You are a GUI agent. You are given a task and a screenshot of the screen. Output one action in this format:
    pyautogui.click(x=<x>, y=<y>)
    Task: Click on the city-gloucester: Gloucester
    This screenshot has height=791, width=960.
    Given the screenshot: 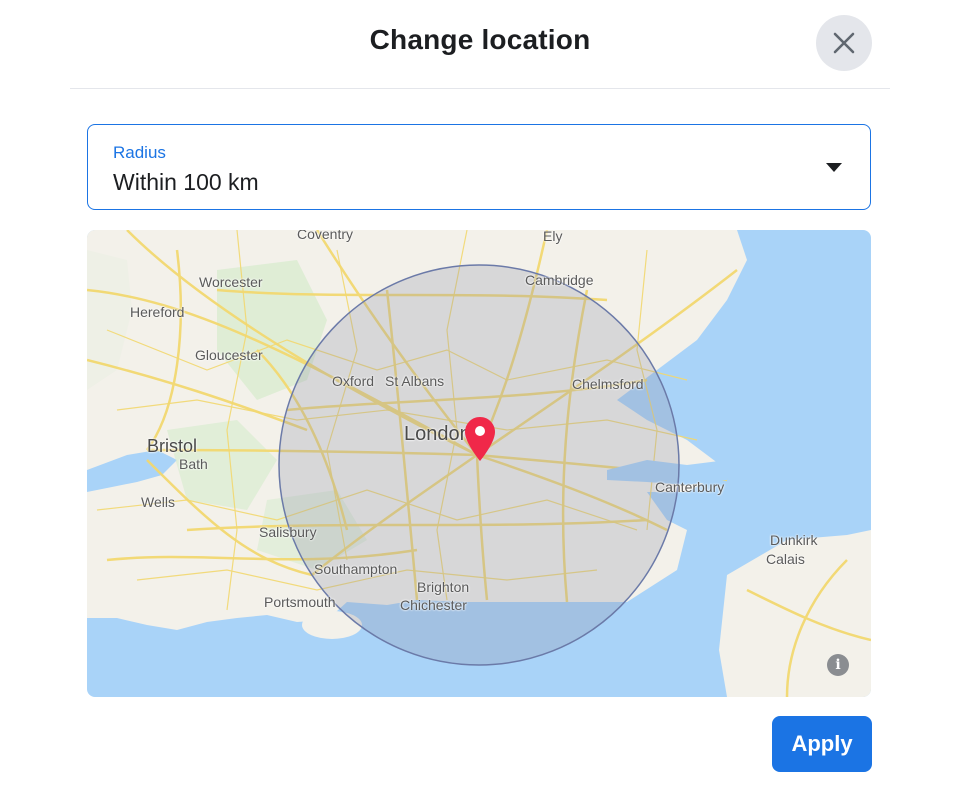 What is the action you would take?
    pyautogui.click(x=229, y=355)
    